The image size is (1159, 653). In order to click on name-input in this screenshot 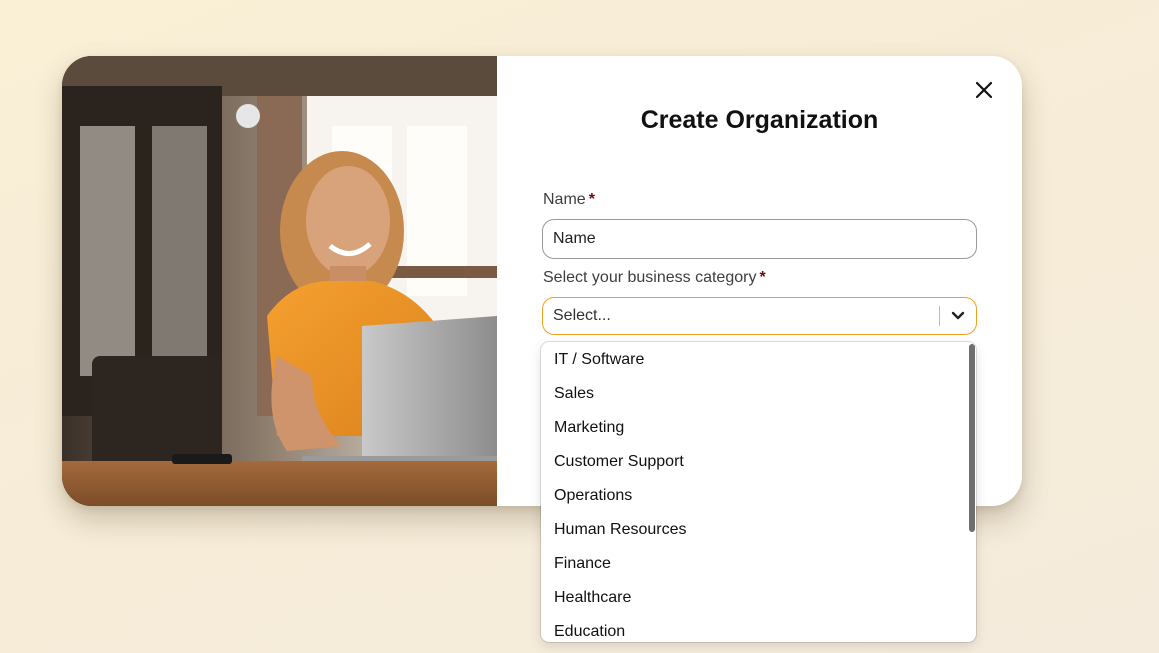, I will do `click(759, 239)`.